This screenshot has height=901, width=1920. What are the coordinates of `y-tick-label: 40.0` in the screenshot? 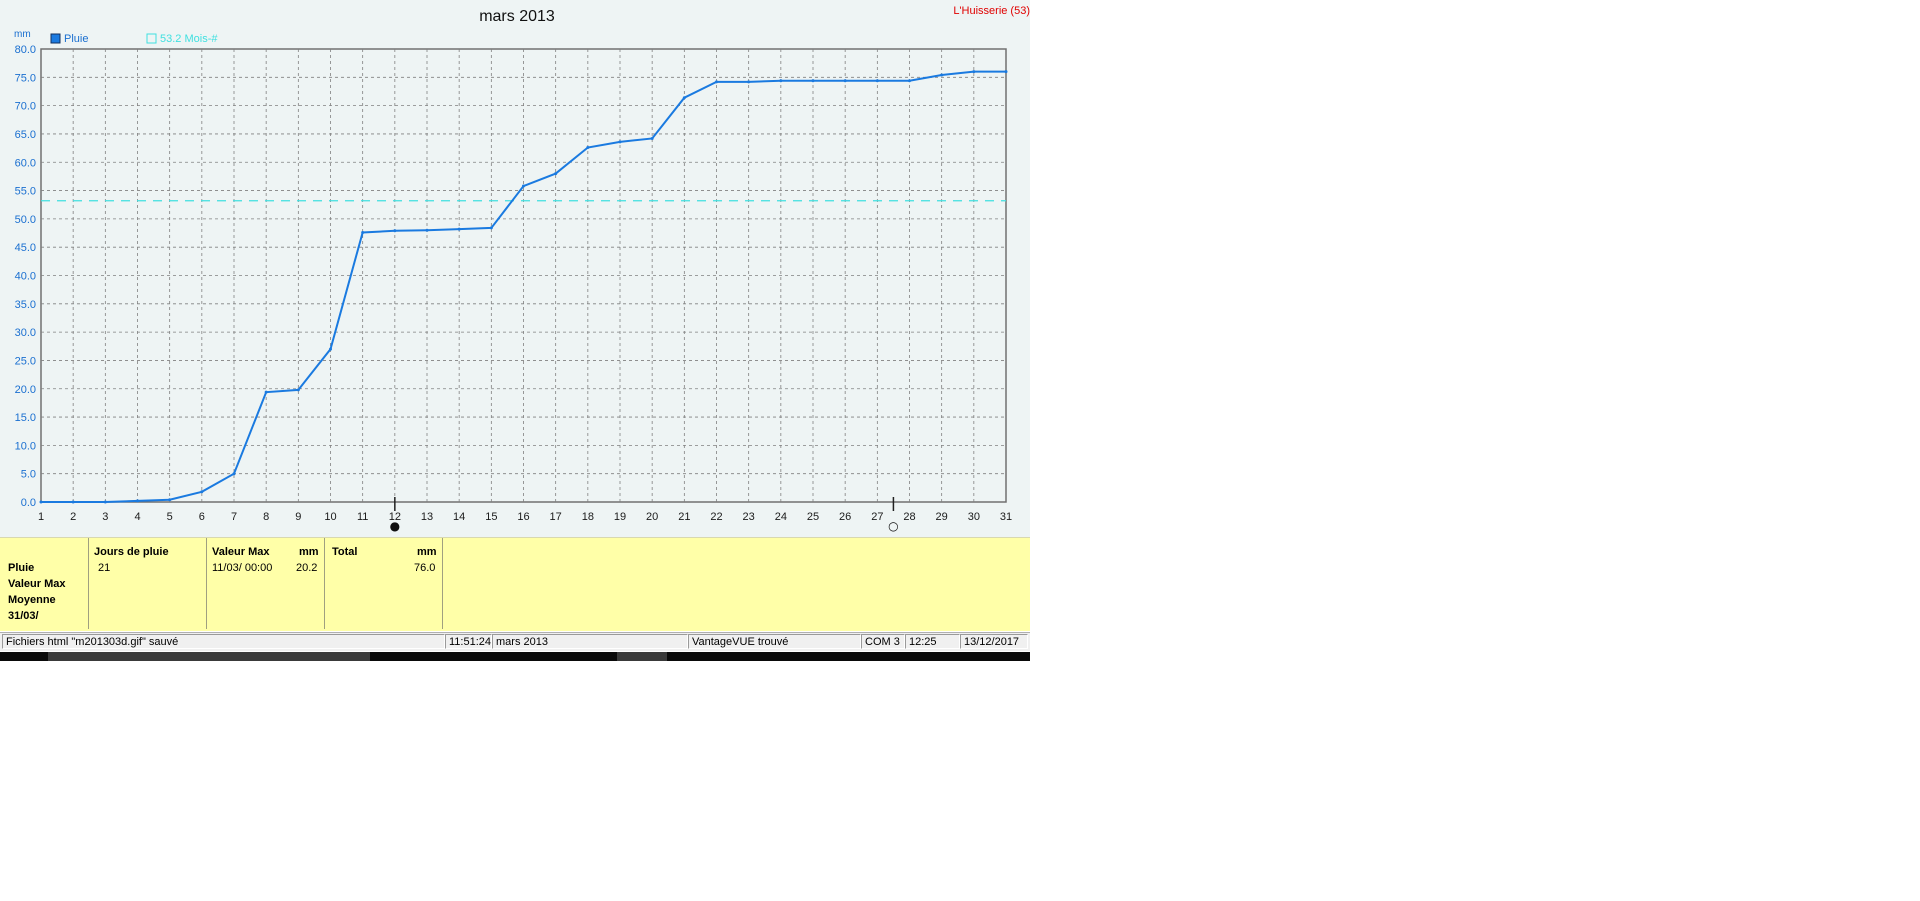 It's located at (25, 277).